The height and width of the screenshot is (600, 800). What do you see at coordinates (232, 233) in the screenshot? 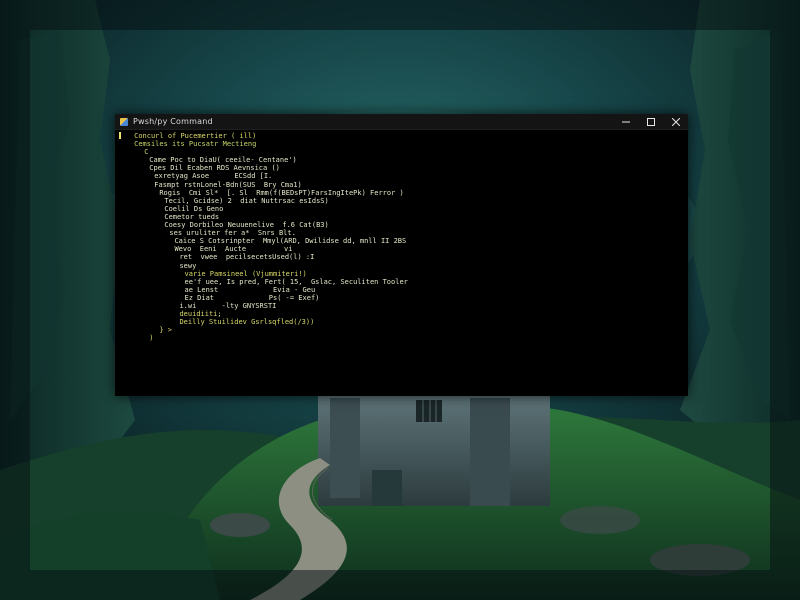
I see `console-line: ses uruliter fer a* Snrs Blt.` at bounding box center [232, 233].